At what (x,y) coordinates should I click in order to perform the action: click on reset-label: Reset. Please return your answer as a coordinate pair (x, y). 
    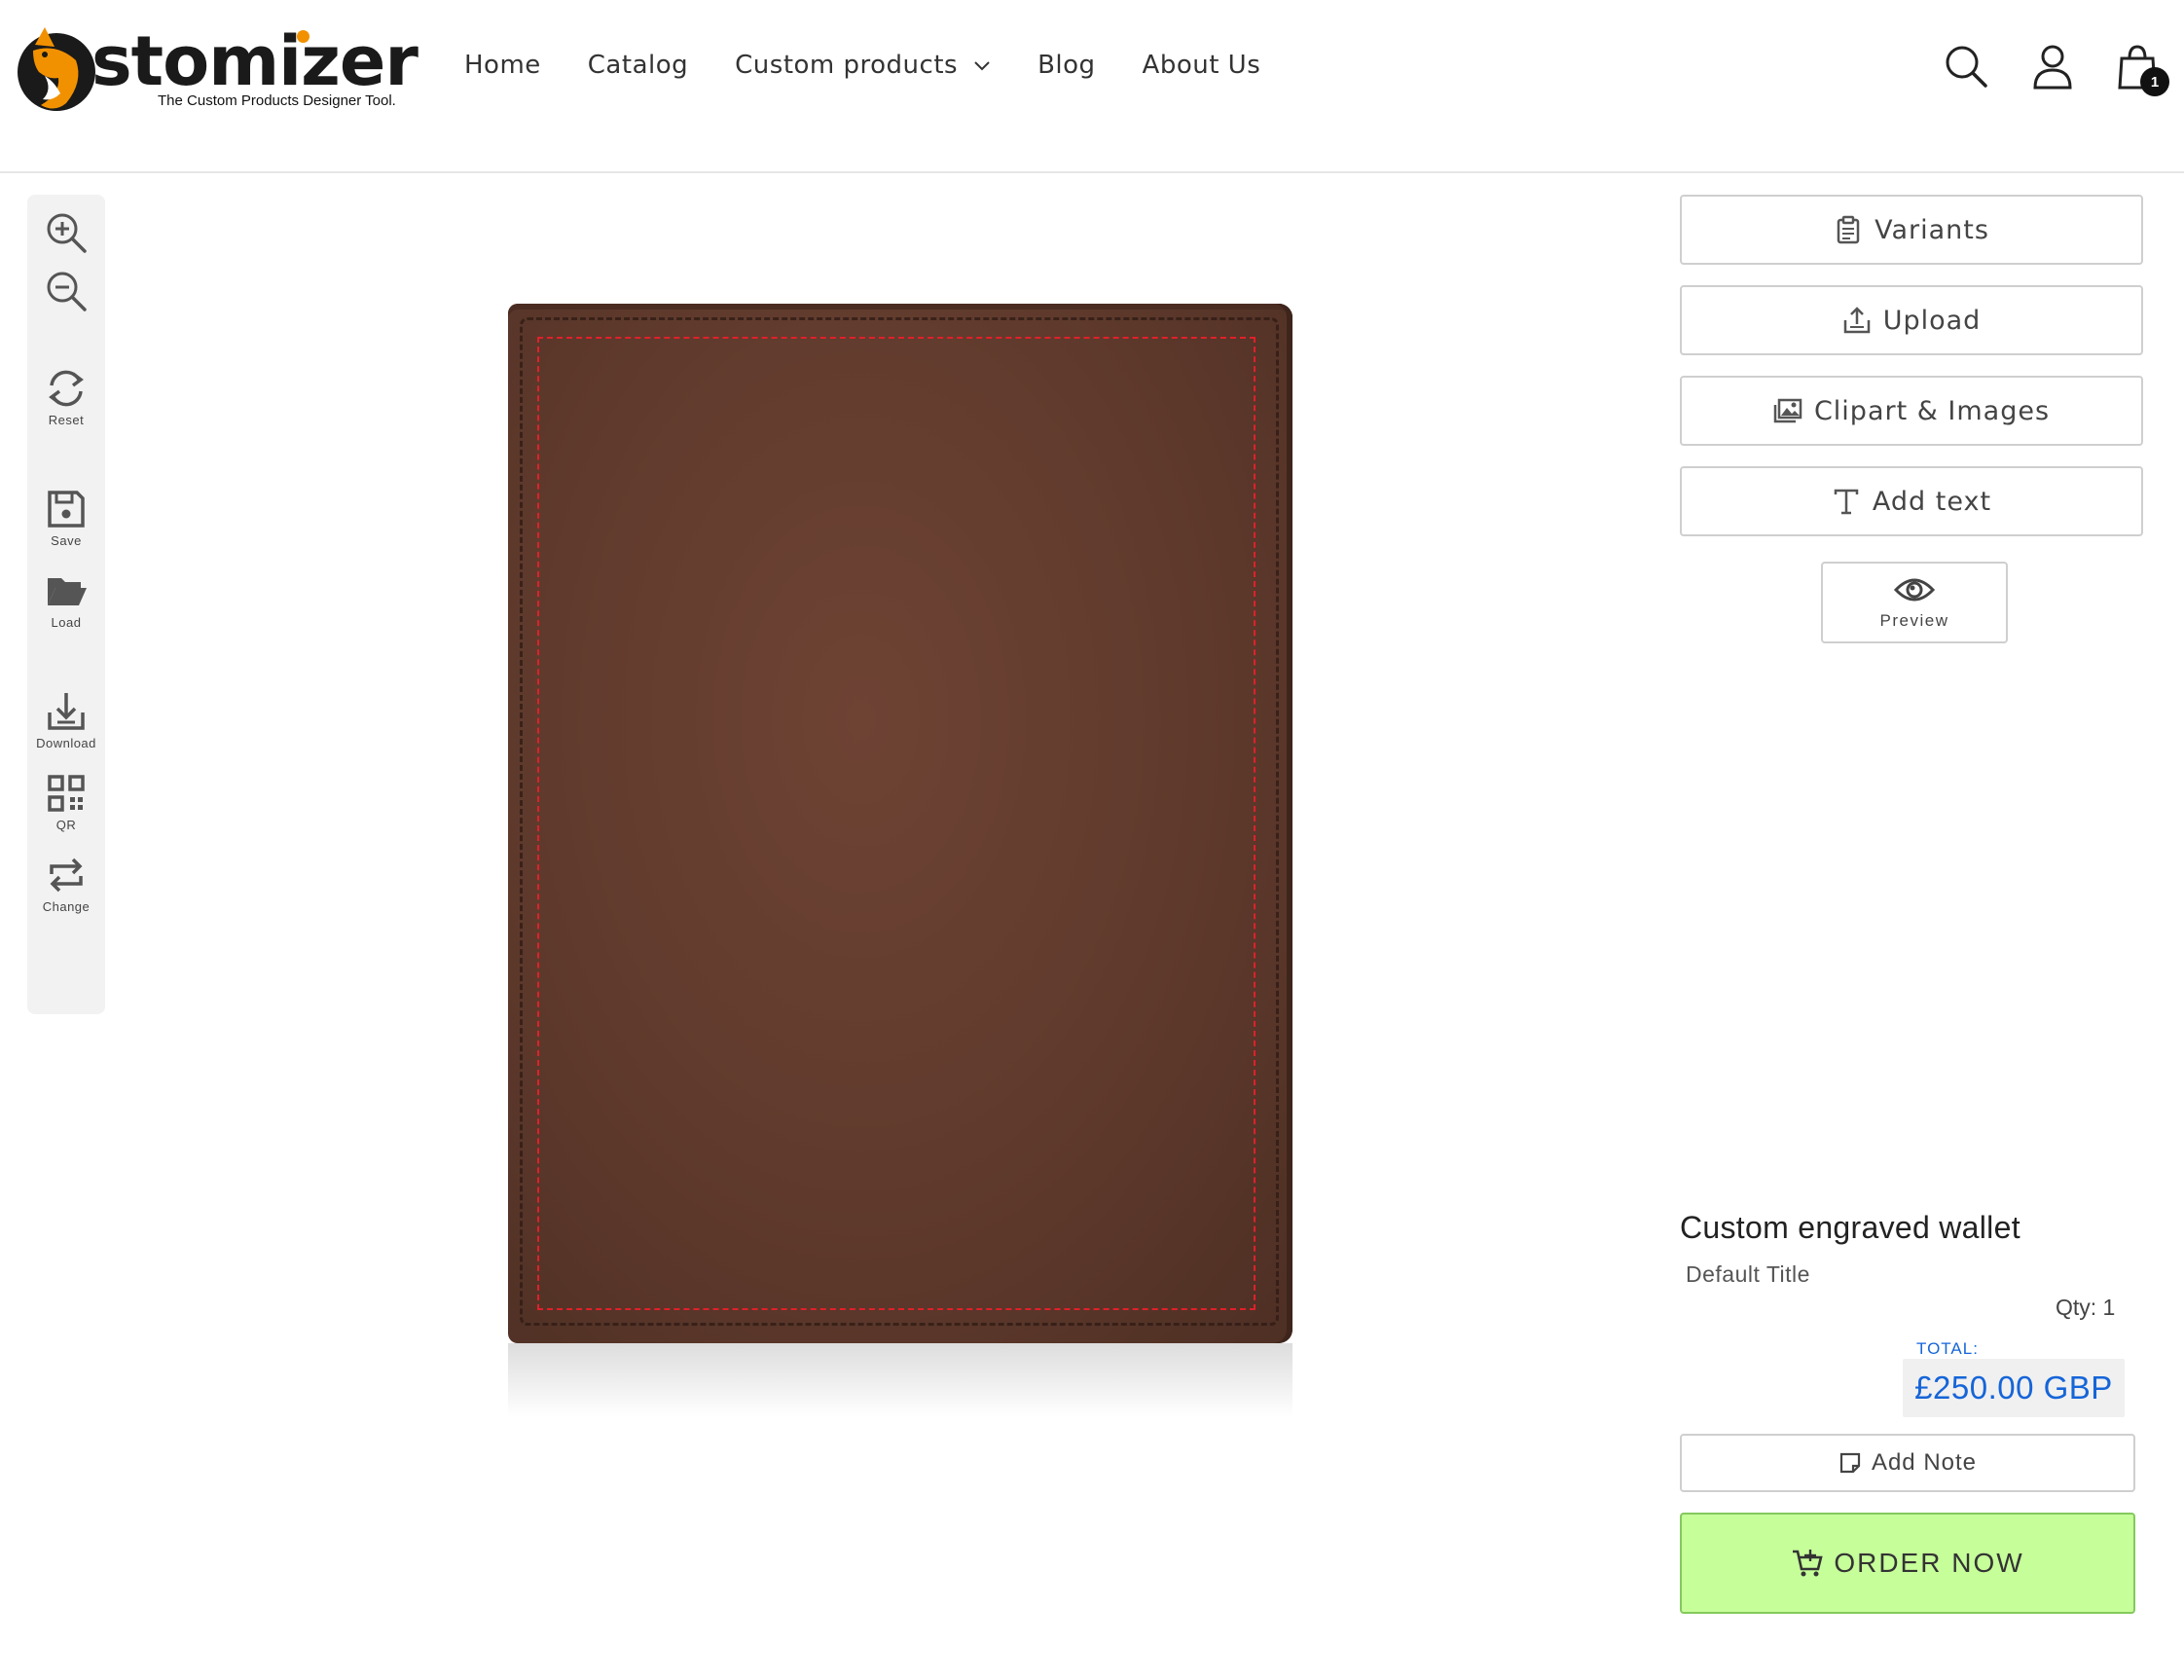
    Looking at the image, I should click on (66, 420).